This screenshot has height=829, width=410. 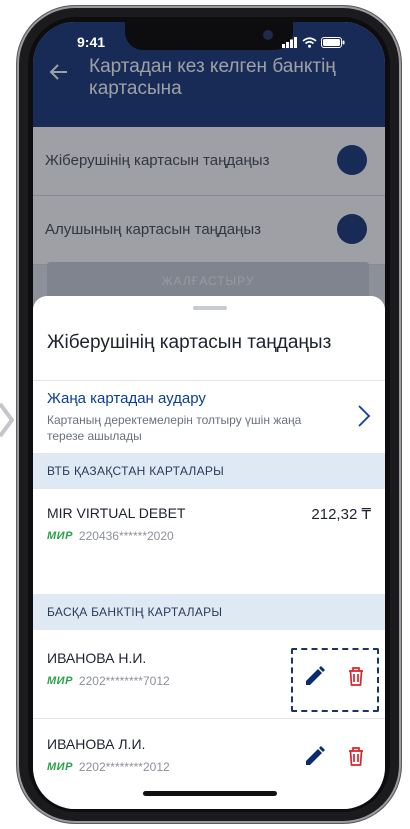 What do you see at coordinates (209, 718) in the screenshot?
I see `divider` at bounding box center [209, 718].